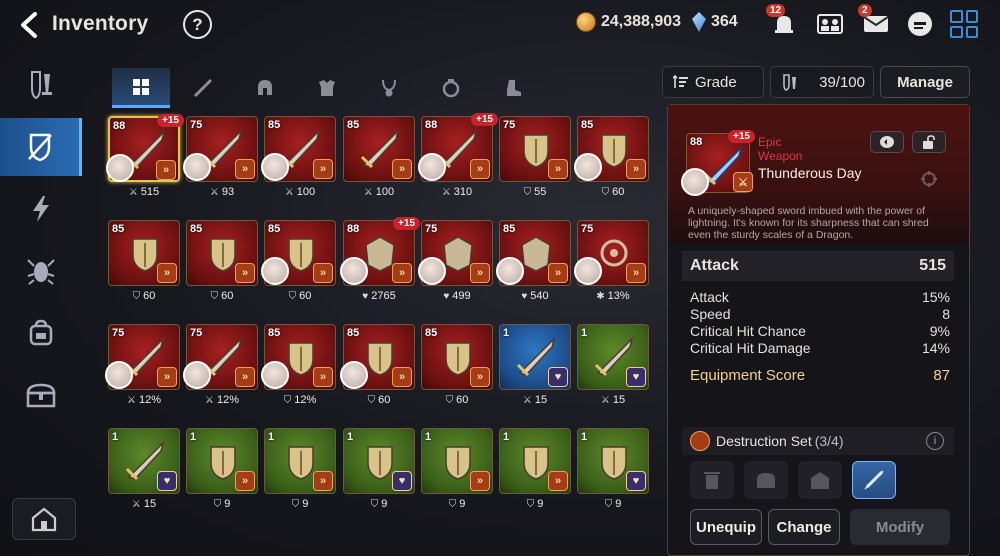 The image size is (1000, 556). I want to click on inventory-item: 88 +15» ⚔ 310, so click(458, 160).